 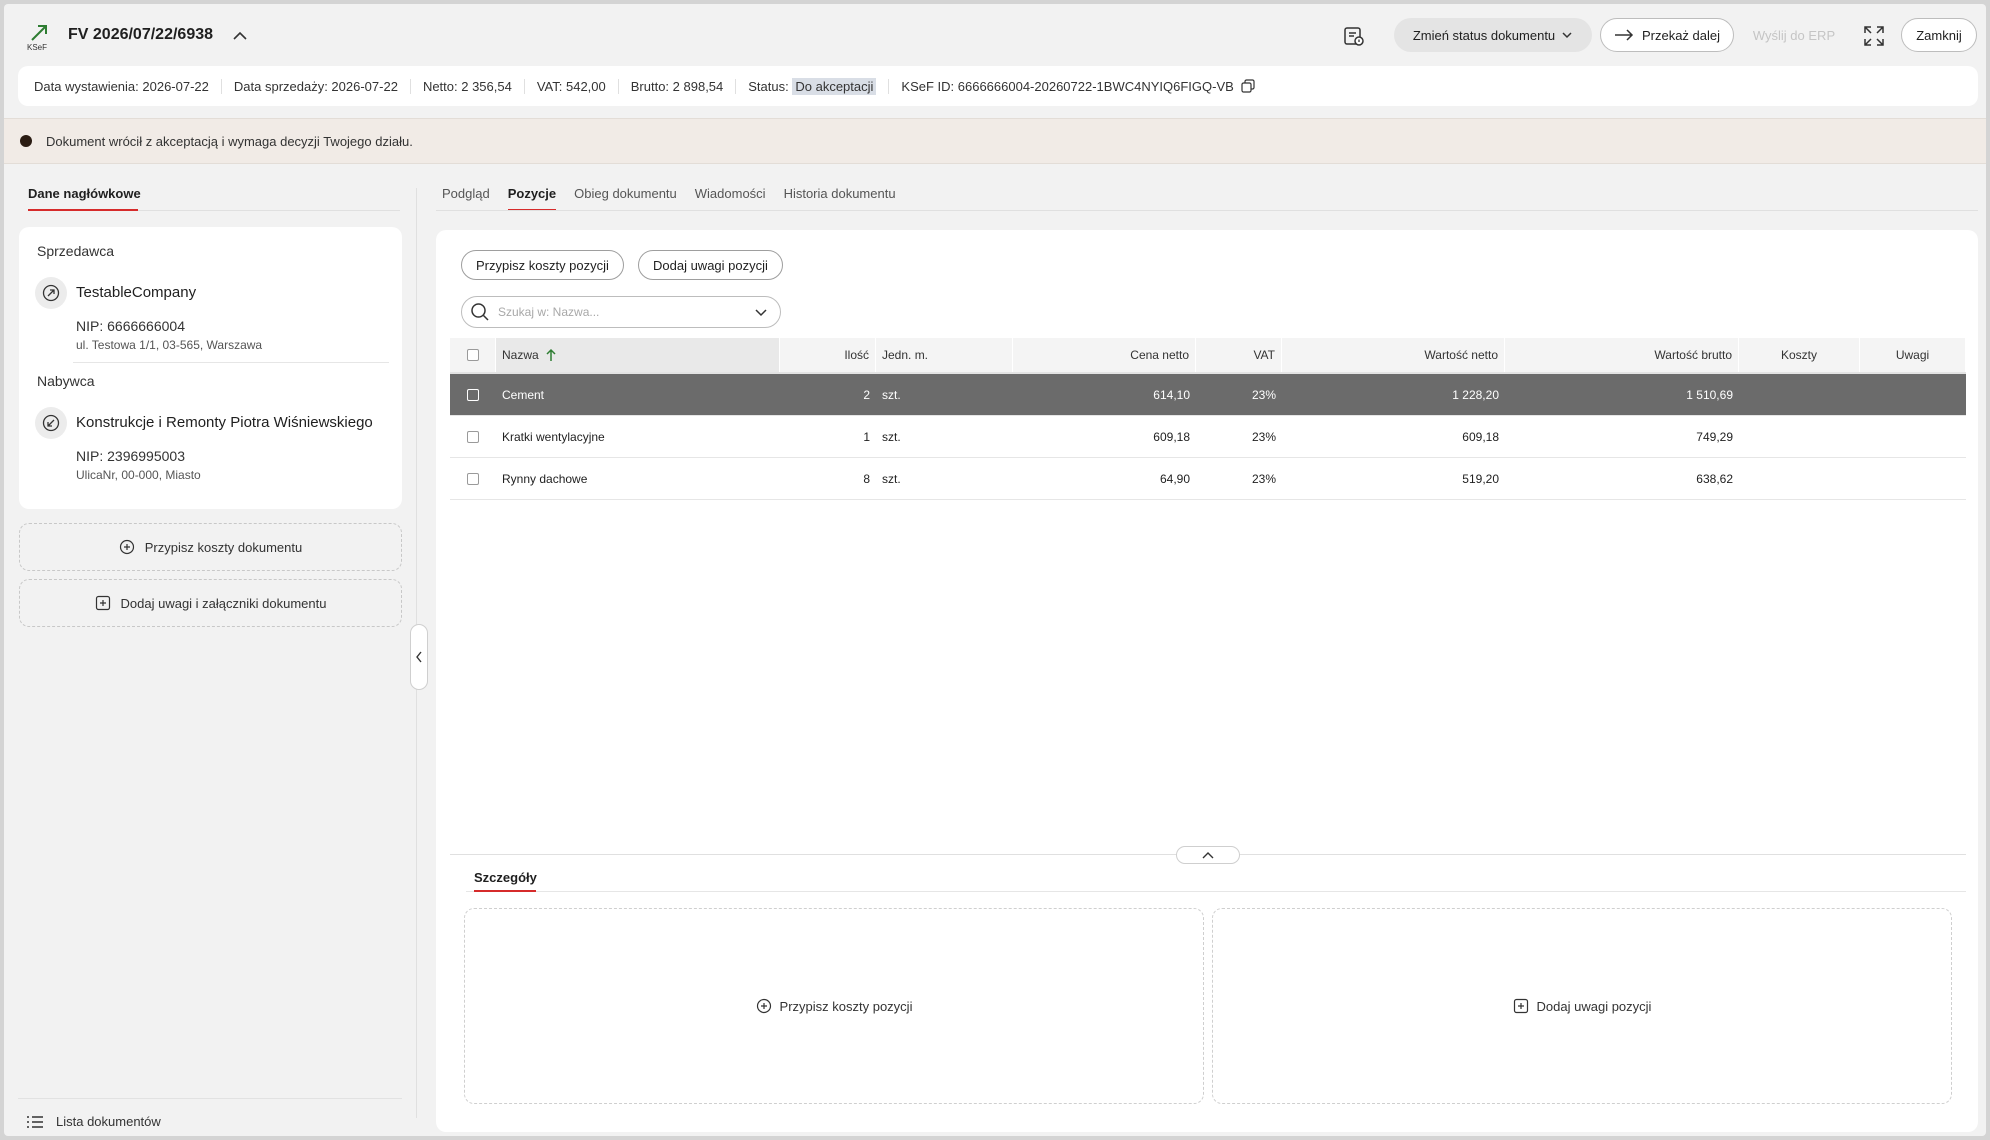 I want to click on column-name: Nazwa, so click(x=638, y=355).